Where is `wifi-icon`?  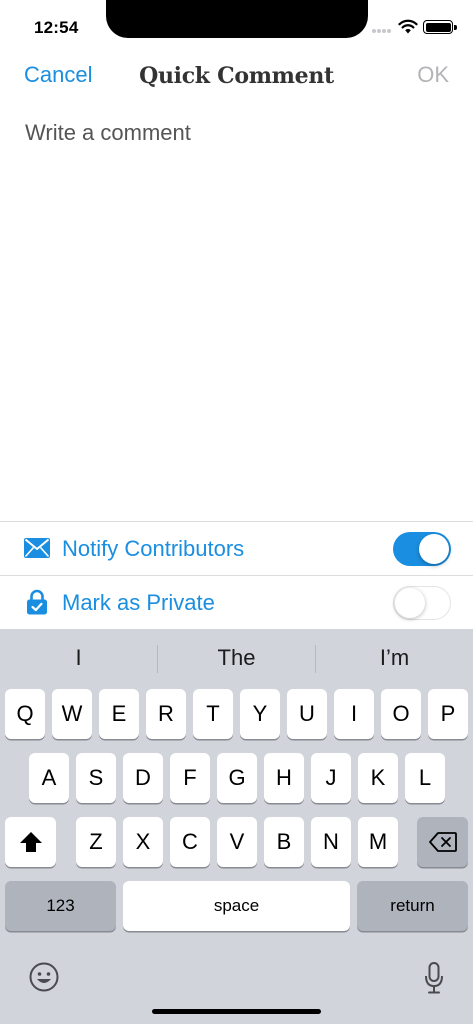
wifi-icon is located at coordinates (408, 26).